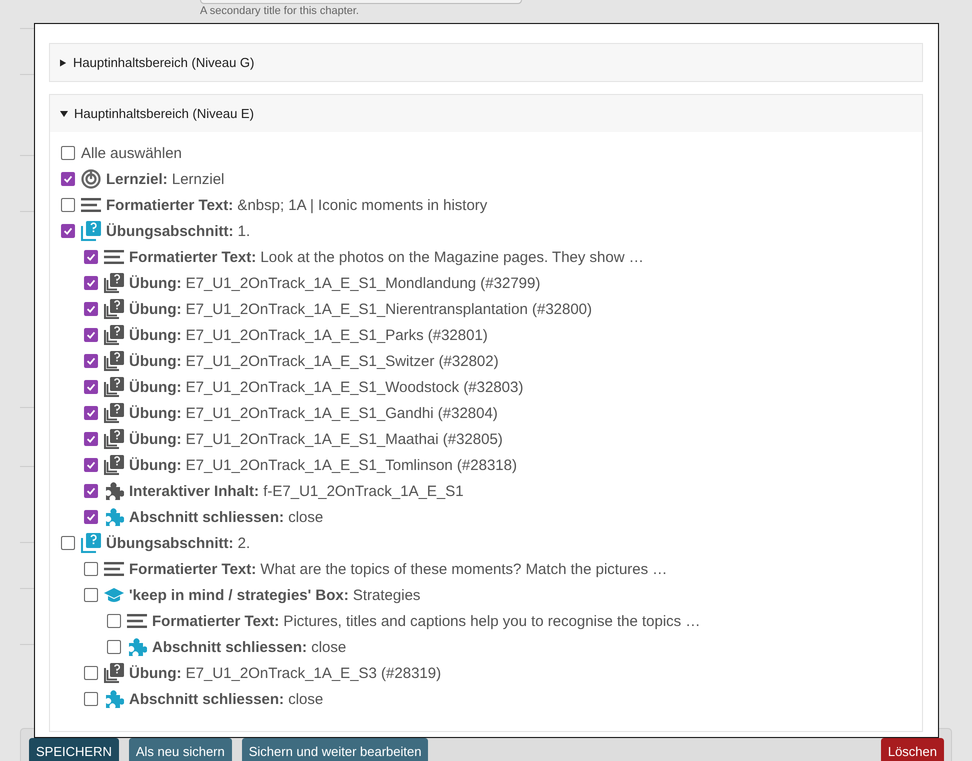 Image resolution: width=972 pixels, height=761 pixels. Describe the element at coordinates (178, 231) in the screenshot. I see `item-label: Übungsabschnitt: 1.` at that location.